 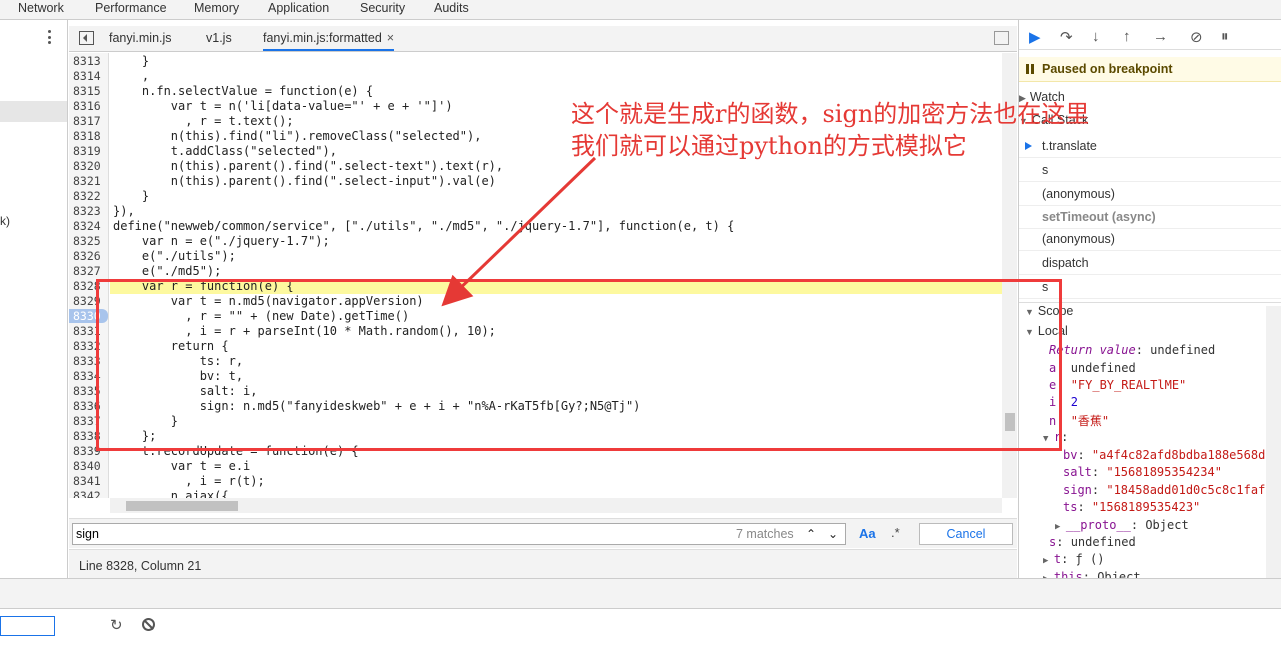 I want to click on toggle-debugger-icon, so click(x=1001, y=38).